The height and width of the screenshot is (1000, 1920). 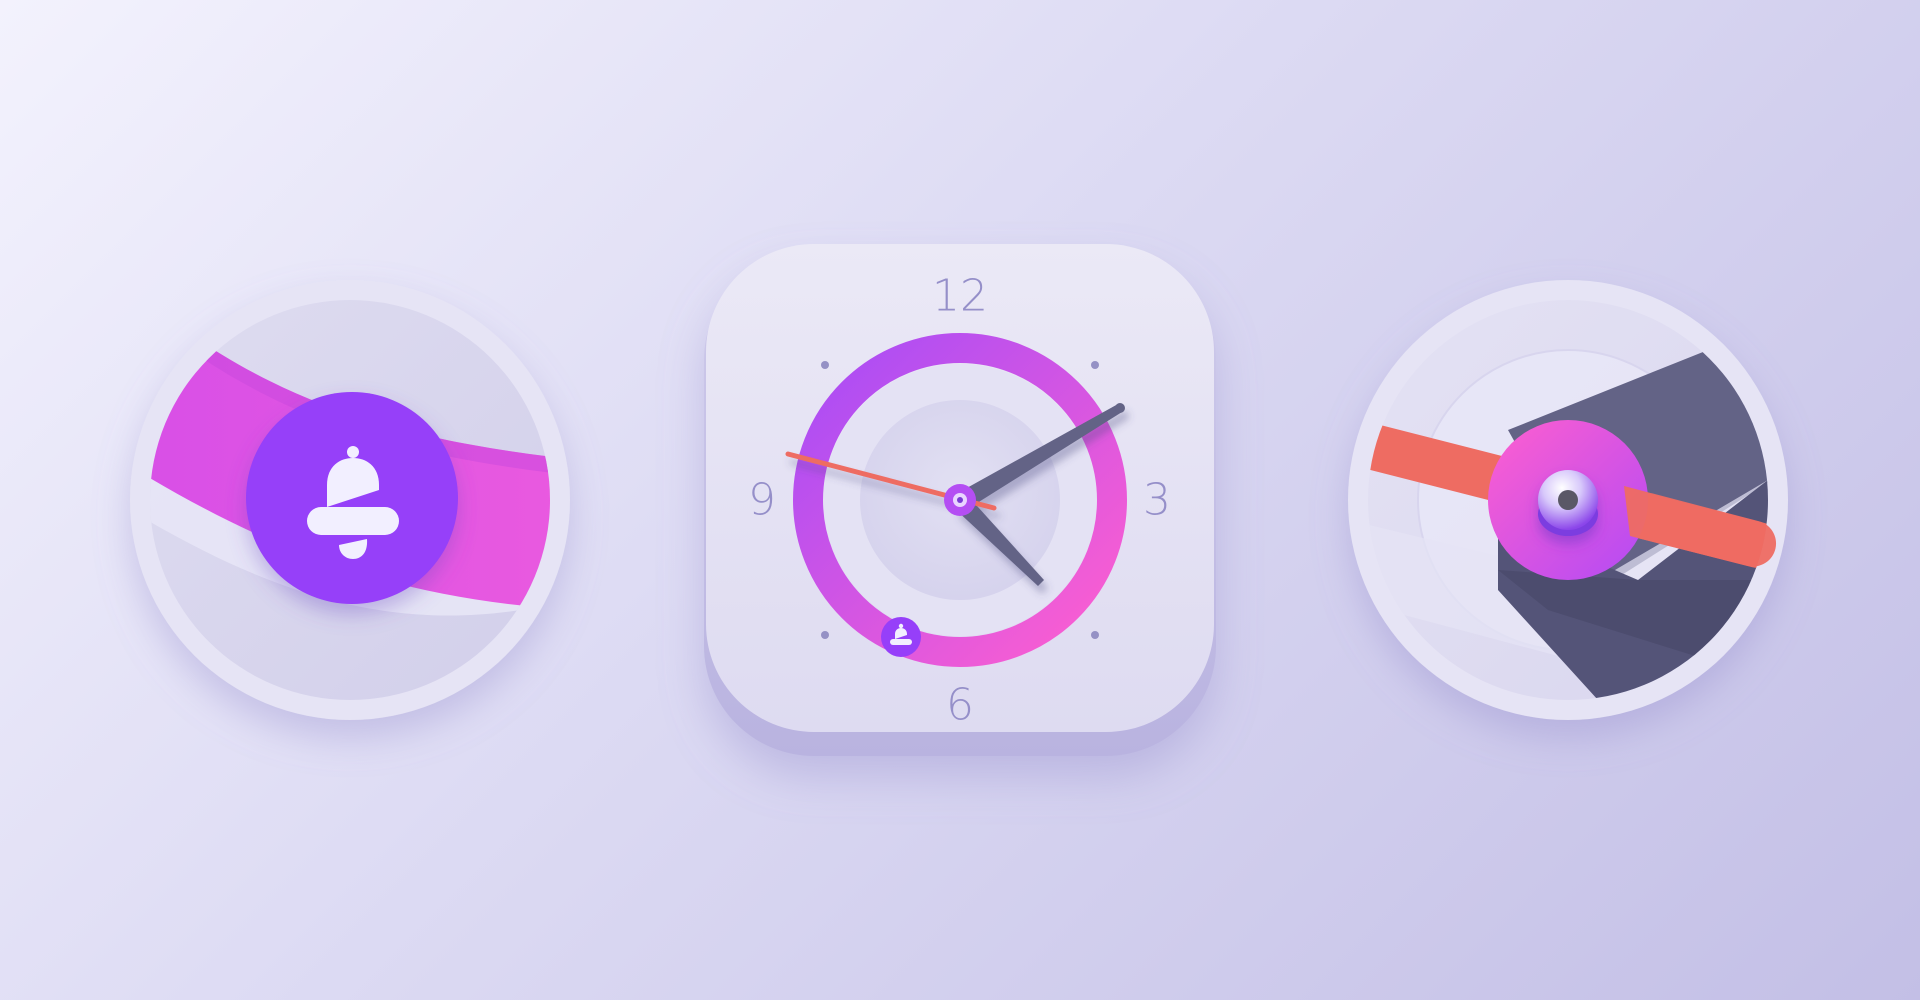 What do you see at coordinates (1157, 500) in the screenshot?
I see `numeral-3: 3` at bounding box center [1157, 500].